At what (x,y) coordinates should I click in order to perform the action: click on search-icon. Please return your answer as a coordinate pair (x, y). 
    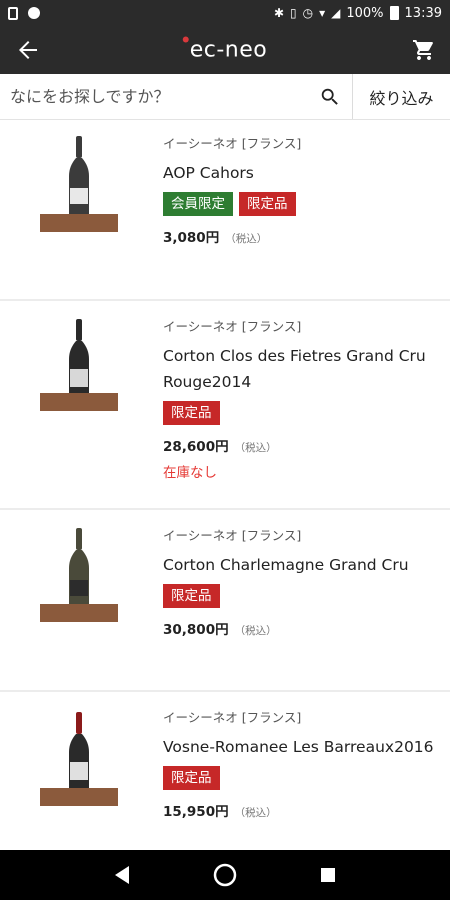
    Looking at the image, I should click on (329, 96).